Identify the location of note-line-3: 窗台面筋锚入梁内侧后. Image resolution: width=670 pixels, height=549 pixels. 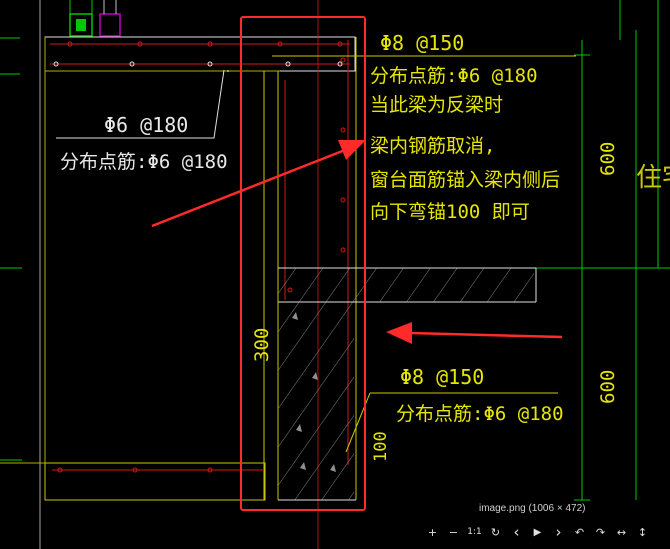
(465, 180).